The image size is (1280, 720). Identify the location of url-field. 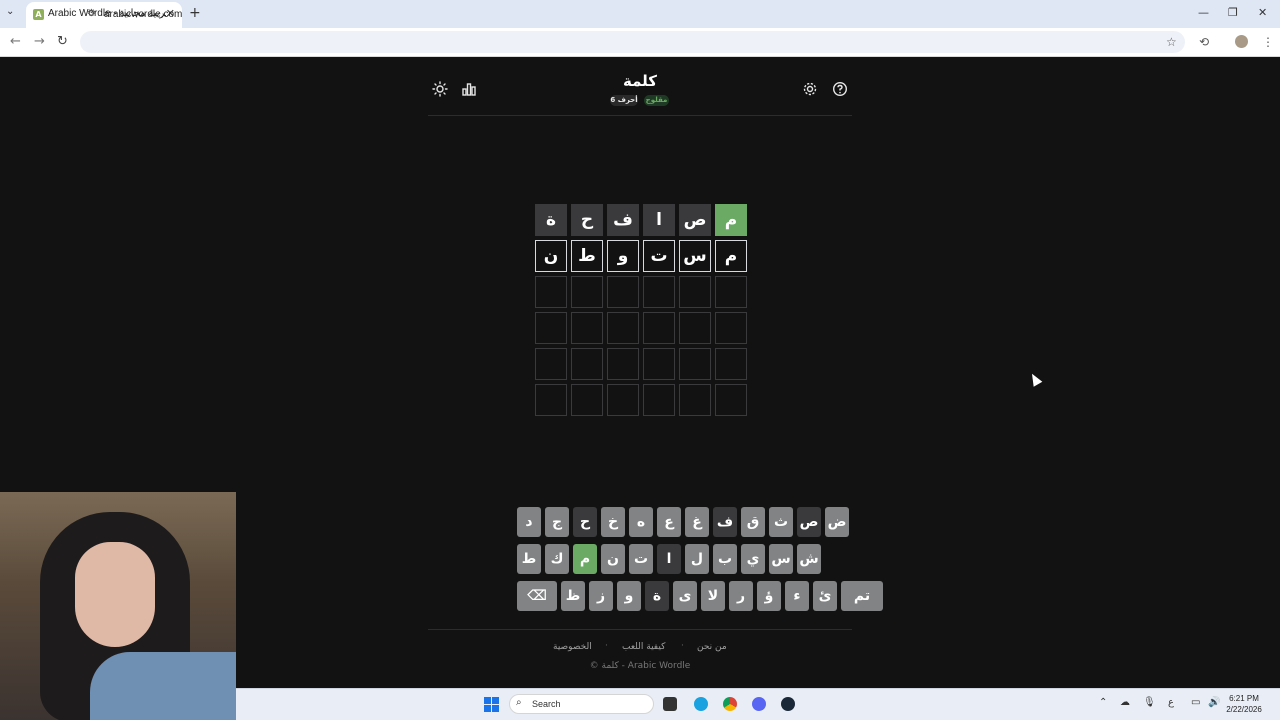
(632, 42).